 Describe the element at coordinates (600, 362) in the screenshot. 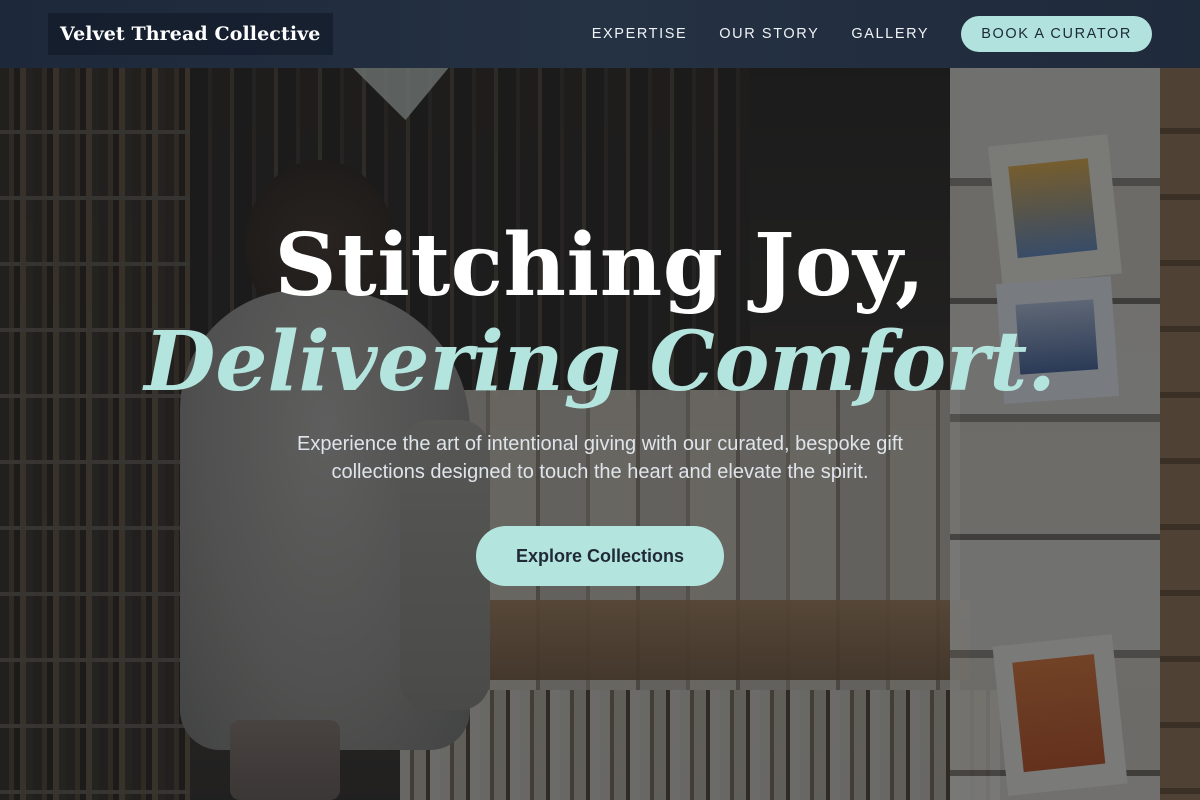

I see `hero-headline-line2: Delivering Comfort.` at that location.